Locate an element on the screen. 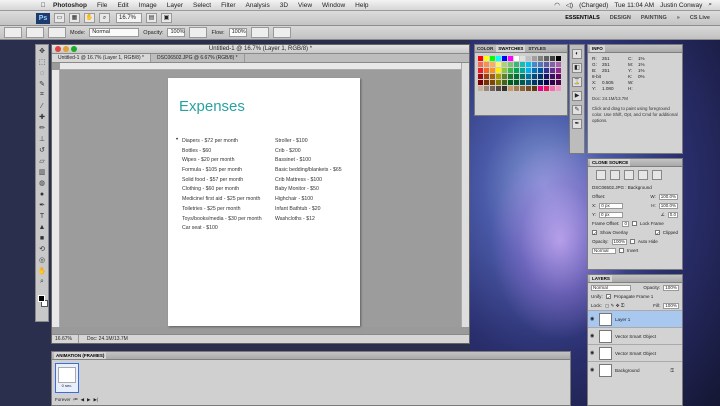 The height and width of the screenshot is (406, 720). document-titlebar: Untitled-1 @ 16.7% (Layer 1, RGB/8) * is located at coordinates (260, 49).